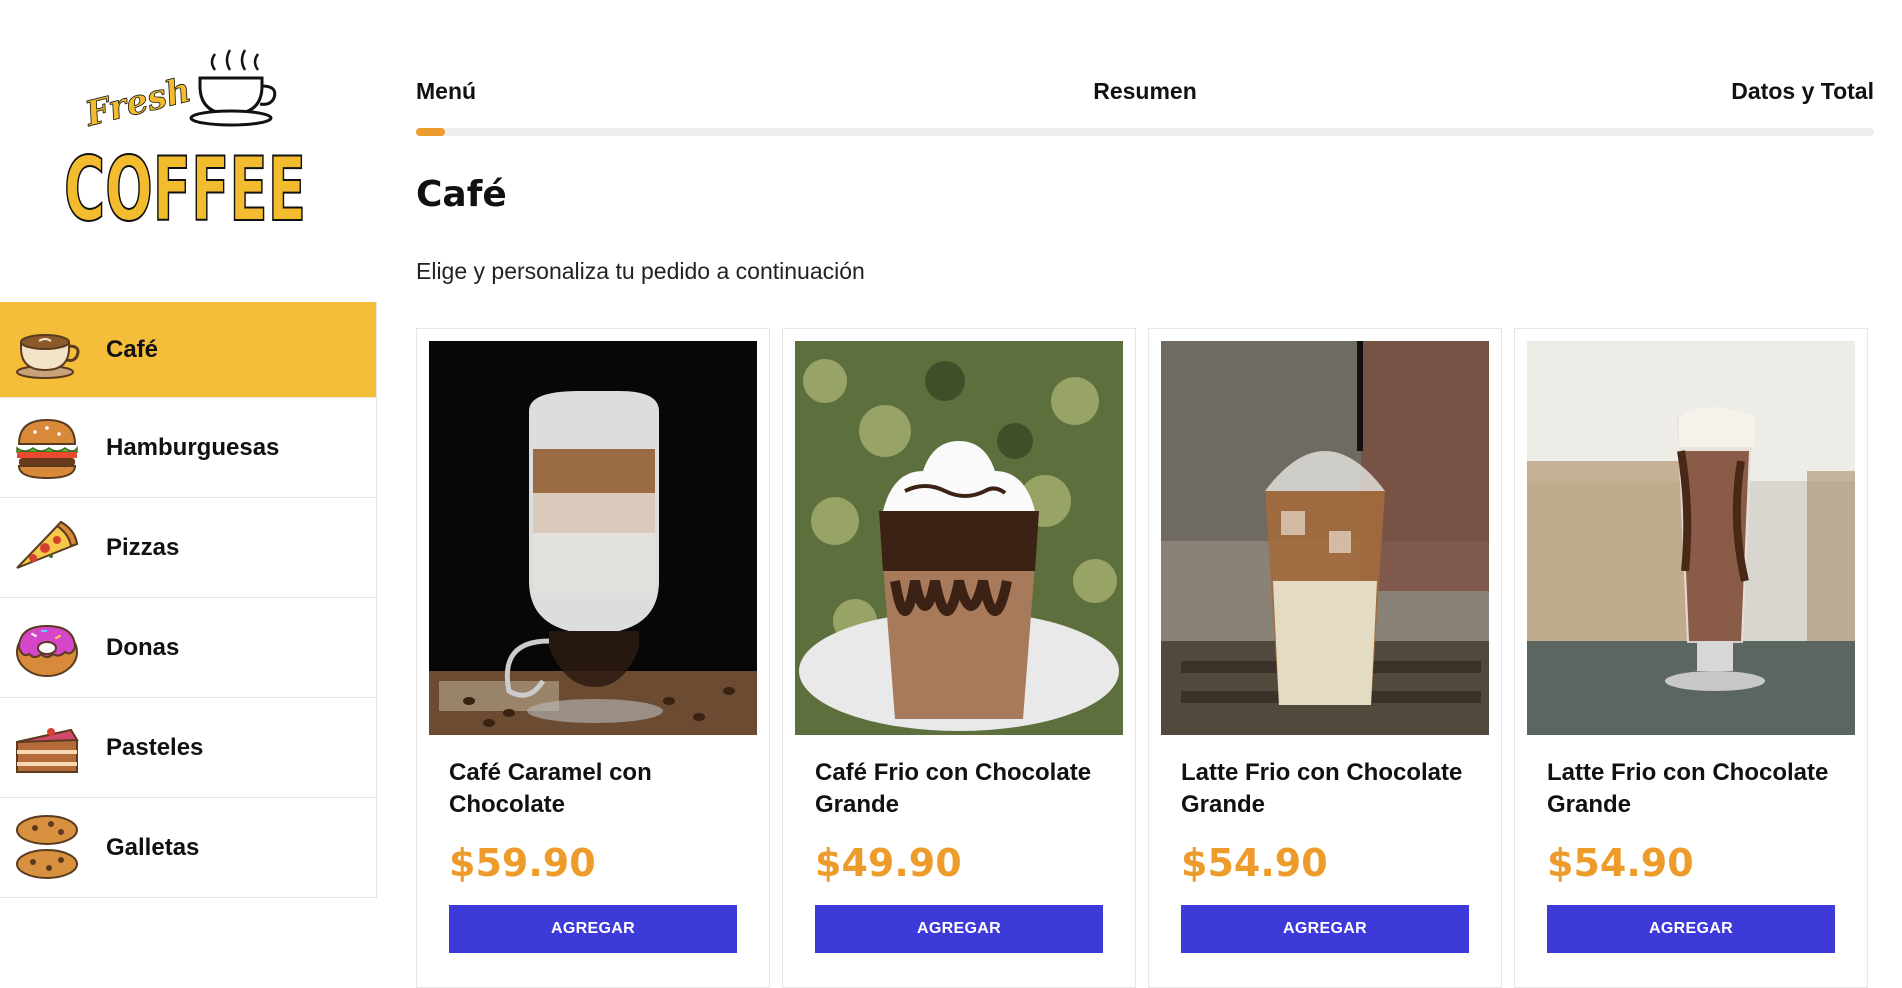  Describe the element at coordinates (47, 548) in the screenshot. I see `pizza-icon` at that location.